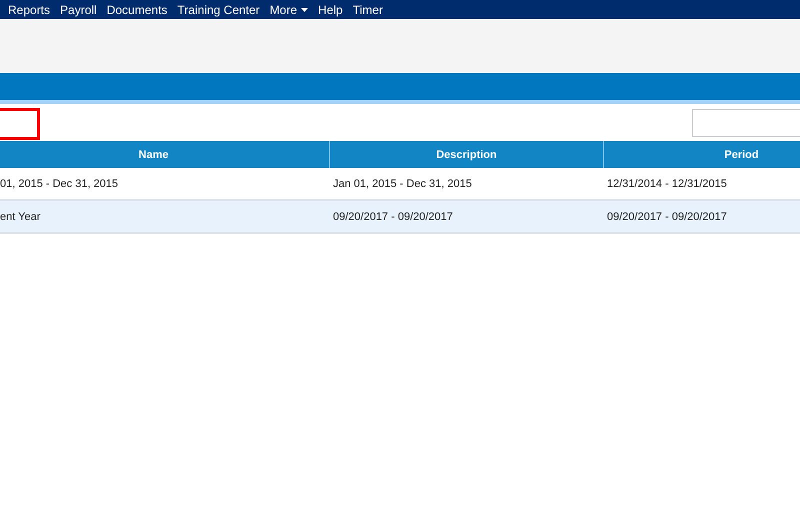  I want to click on table-cell-text: ent Year, so click(21, 216).